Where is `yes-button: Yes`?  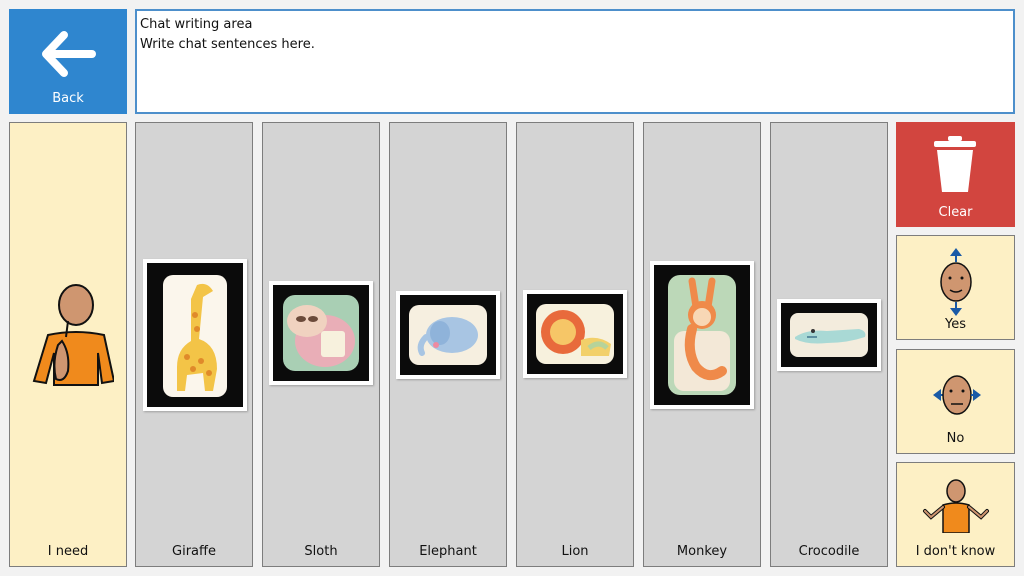 yes-button: Yes is located at coordinates (955, 287).